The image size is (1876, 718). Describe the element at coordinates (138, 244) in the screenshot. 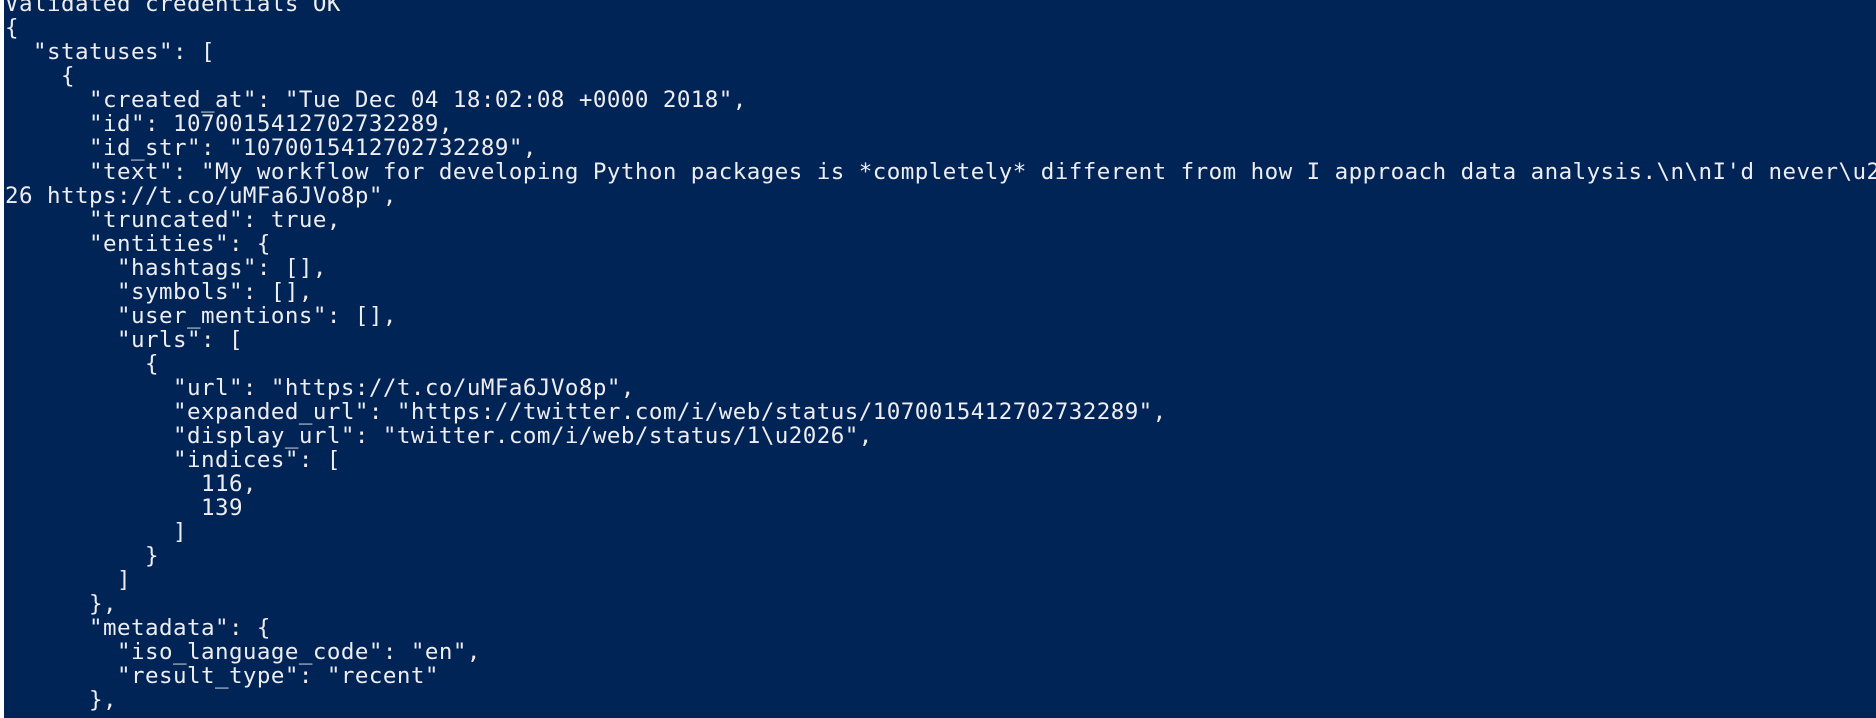

I see `json-line: "entities": {` at that location.